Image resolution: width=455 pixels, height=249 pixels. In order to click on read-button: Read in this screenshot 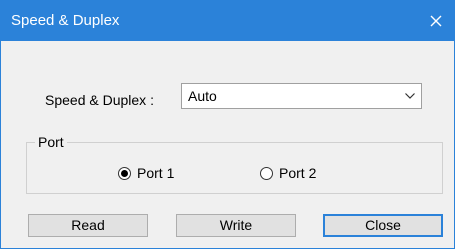, I will do `click(88, 225)`.